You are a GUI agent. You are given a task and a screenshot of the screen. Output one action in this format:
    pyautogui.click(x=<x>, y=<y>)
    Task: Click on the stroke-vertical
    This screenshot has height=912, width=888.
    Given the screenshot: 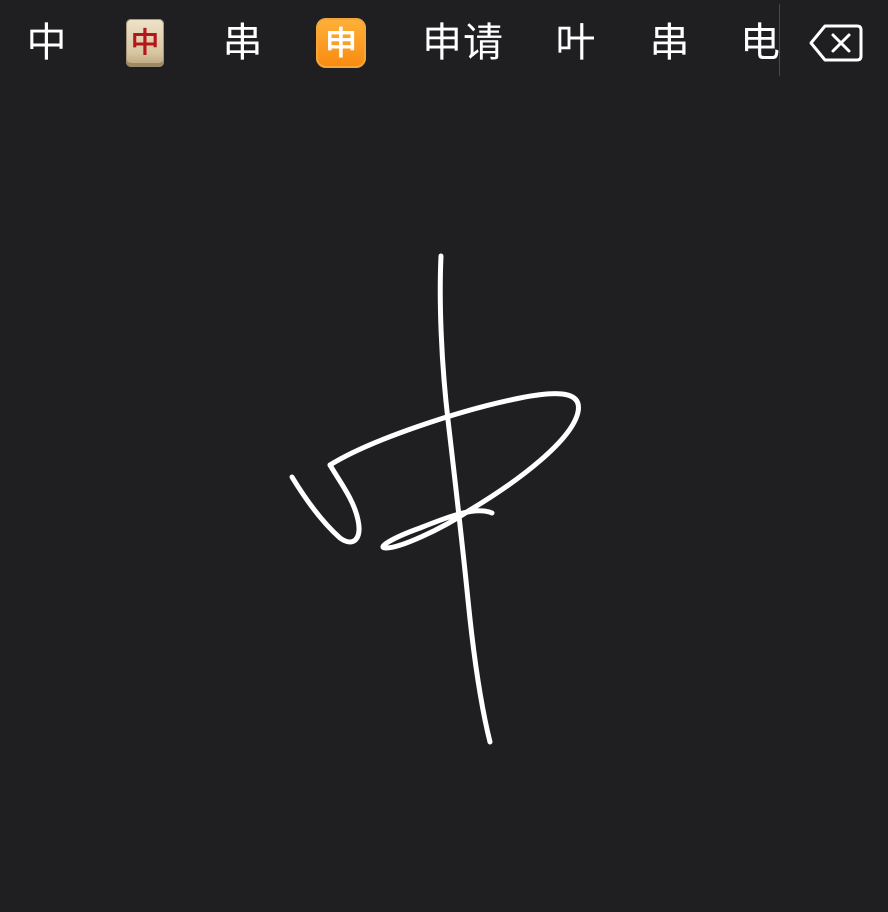 What is the action you would take?
    pyautogui.click(x=465, y=499)
    